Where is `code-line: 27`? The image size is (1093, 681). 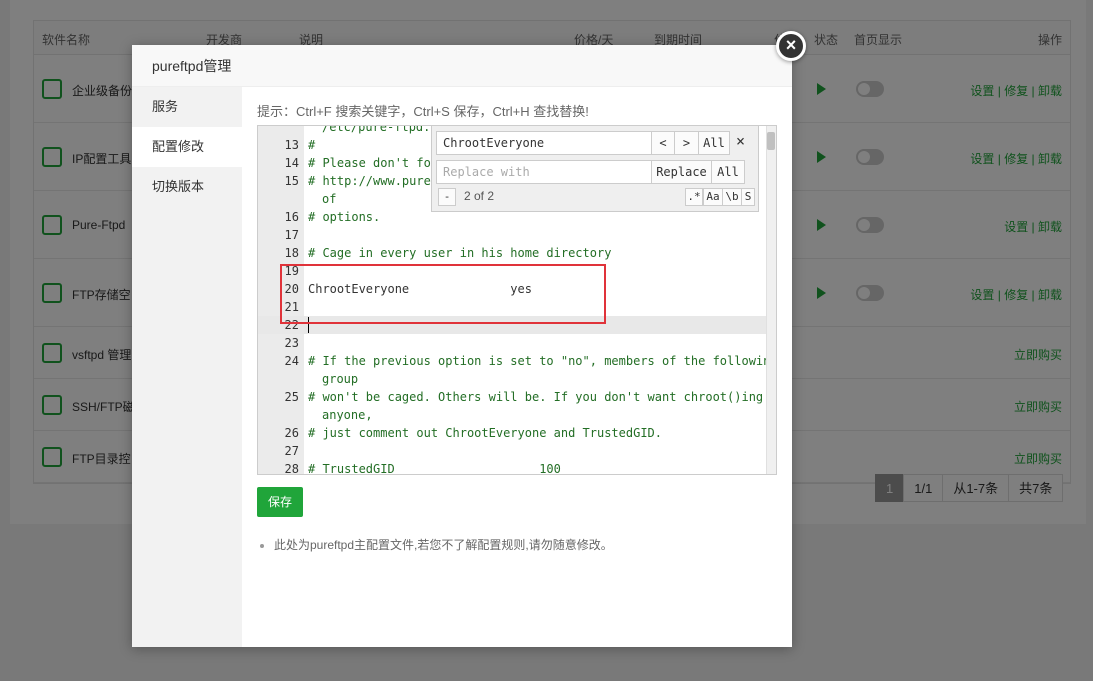
code-line: 27 is located at coordinates (513, 451).